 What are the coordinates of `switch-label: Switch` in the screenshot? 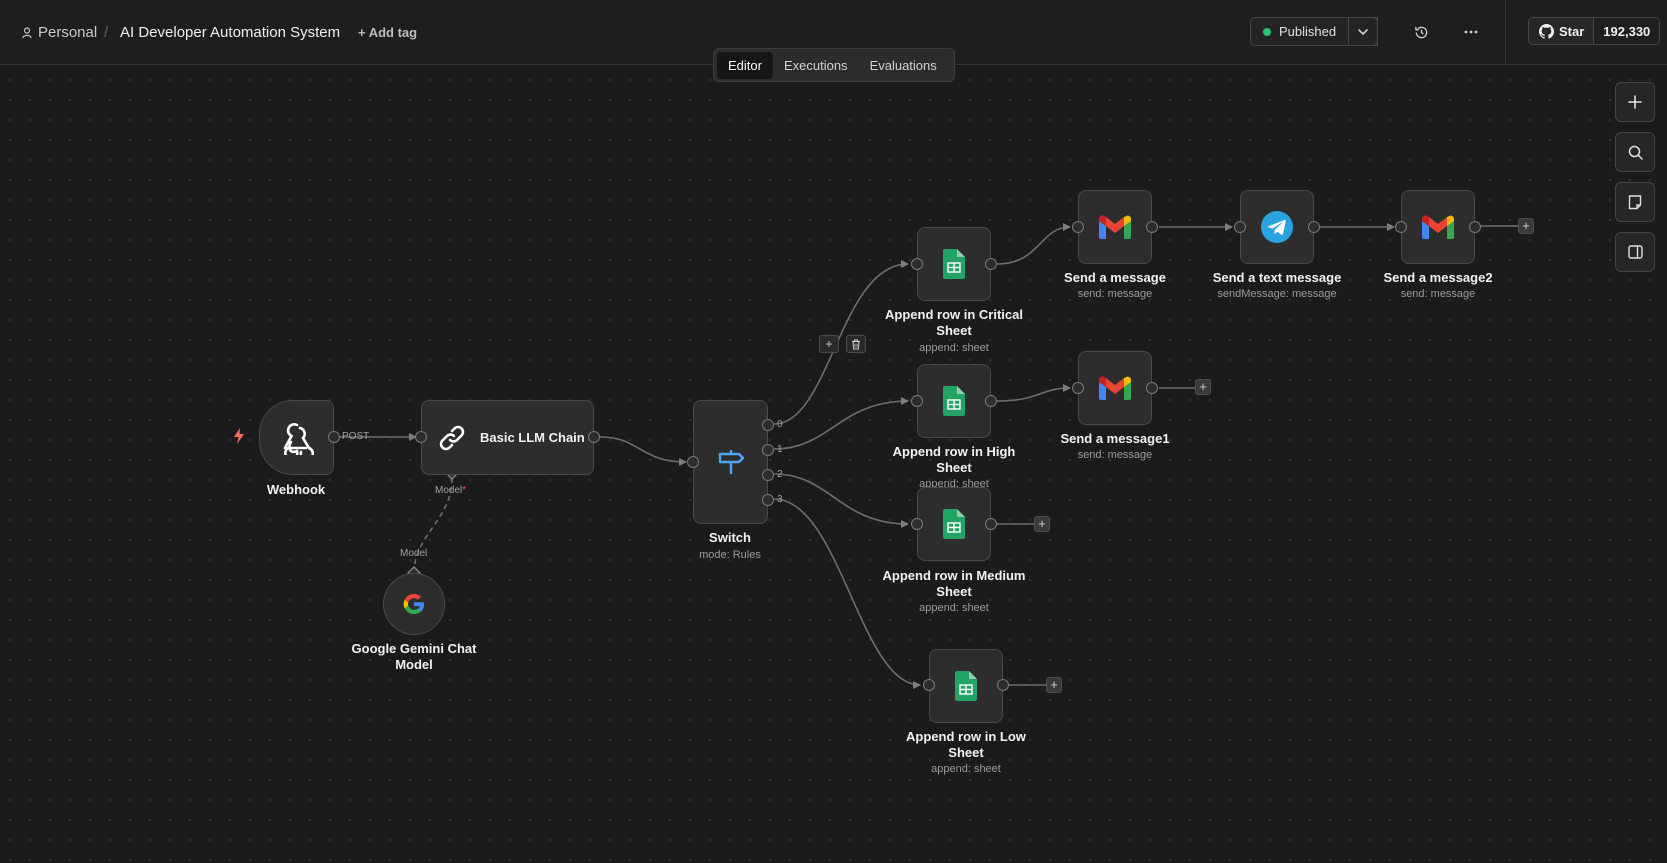 It's located at (730, 537).